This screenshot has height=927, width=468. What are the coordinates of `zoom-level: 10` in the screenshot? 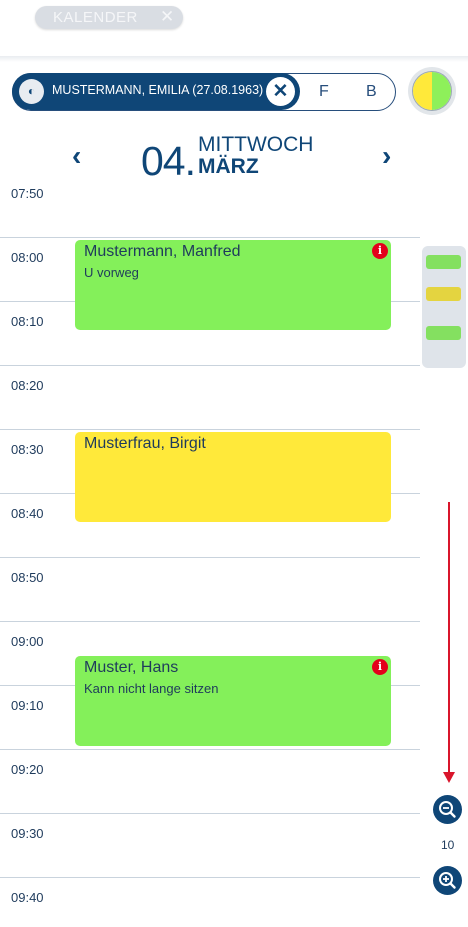 It's located at (448, 845).